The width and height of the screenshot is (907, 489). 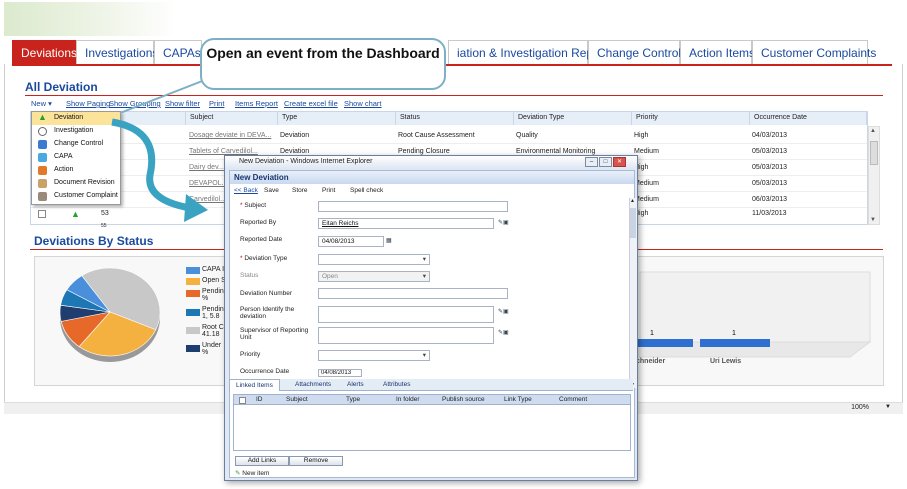 I want to click on tab-alerts: Alerts, so click(x=355, y=385).